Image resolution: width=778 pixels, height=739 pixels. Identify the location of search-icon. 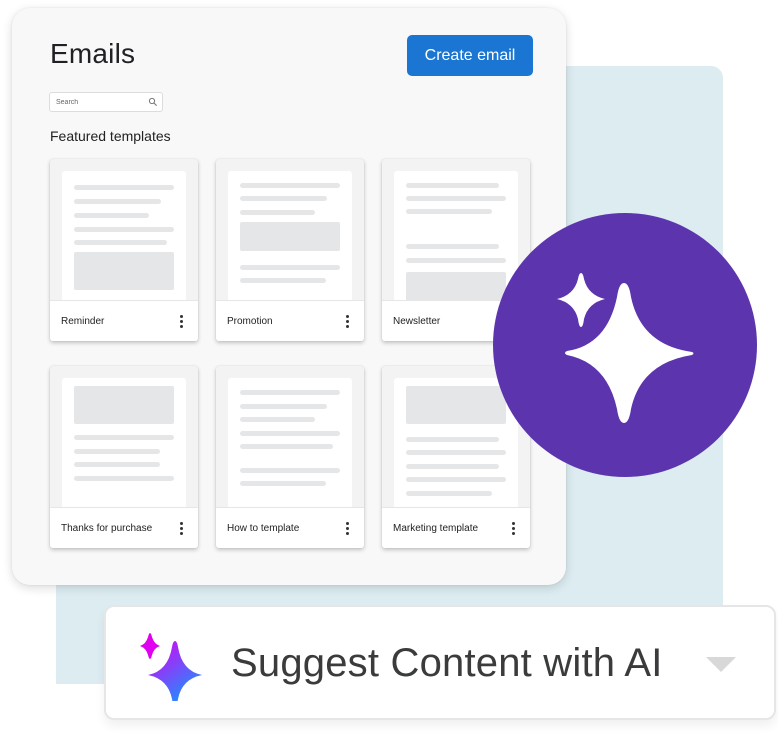
(153, 102).